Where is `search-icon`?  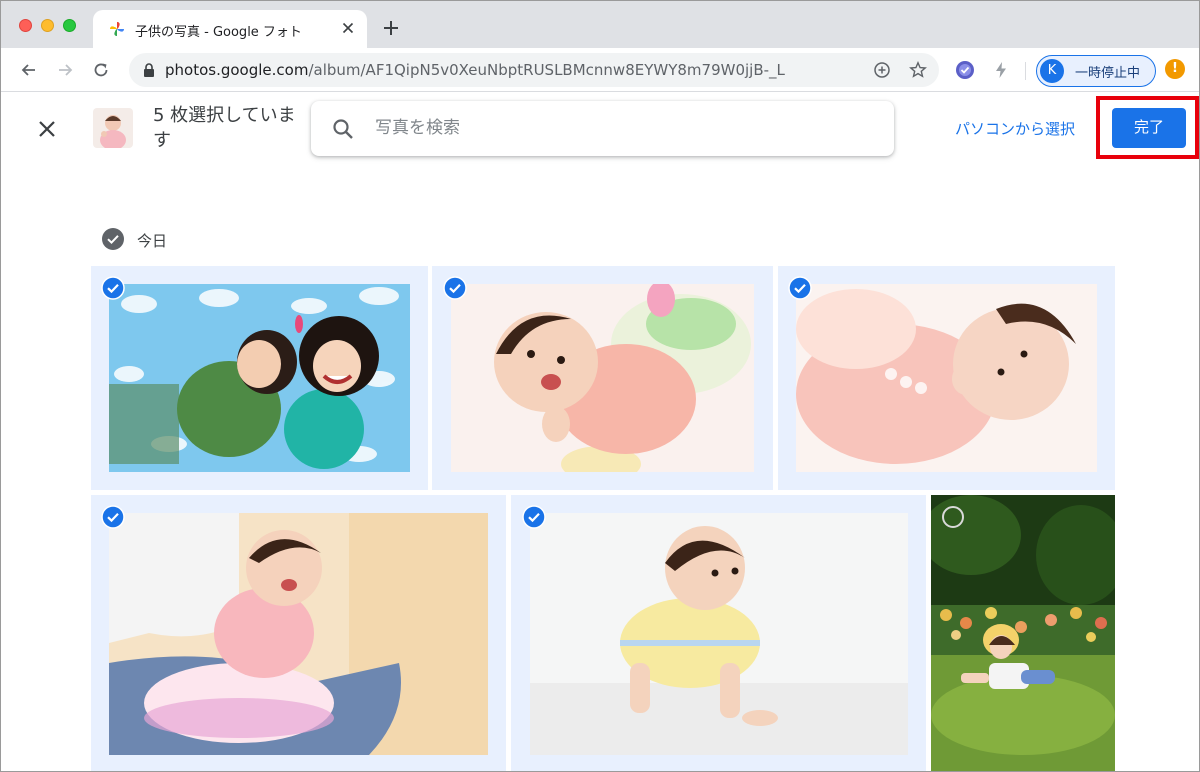 search-icon is located at coordinates (343, 129).